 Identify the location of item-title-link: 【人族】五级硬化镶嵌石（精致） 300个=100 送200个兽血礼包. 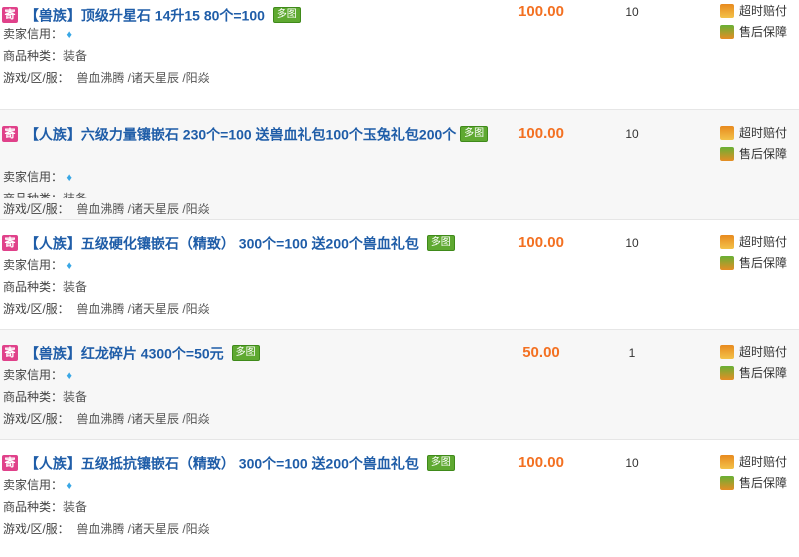
(222, 243).